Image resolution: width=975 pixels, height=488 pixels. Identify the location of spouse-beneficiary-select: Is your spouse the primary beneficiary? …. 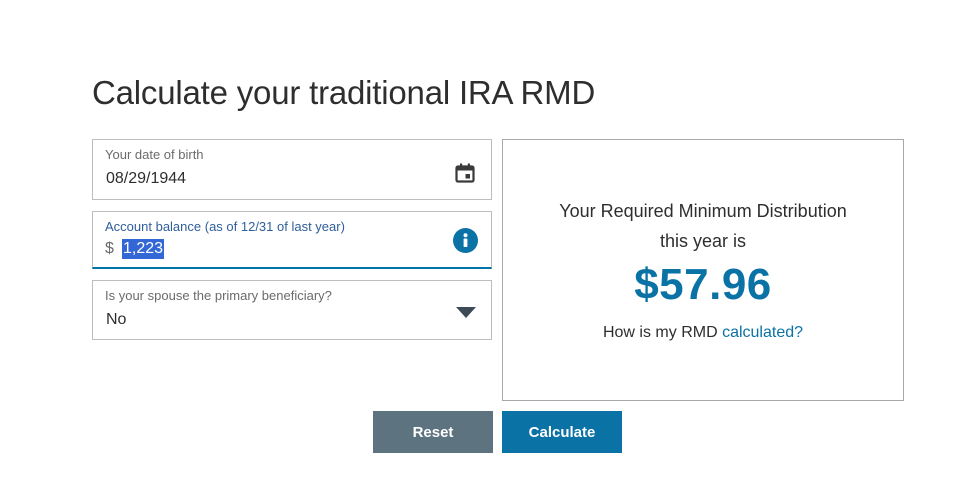
(292, 310).